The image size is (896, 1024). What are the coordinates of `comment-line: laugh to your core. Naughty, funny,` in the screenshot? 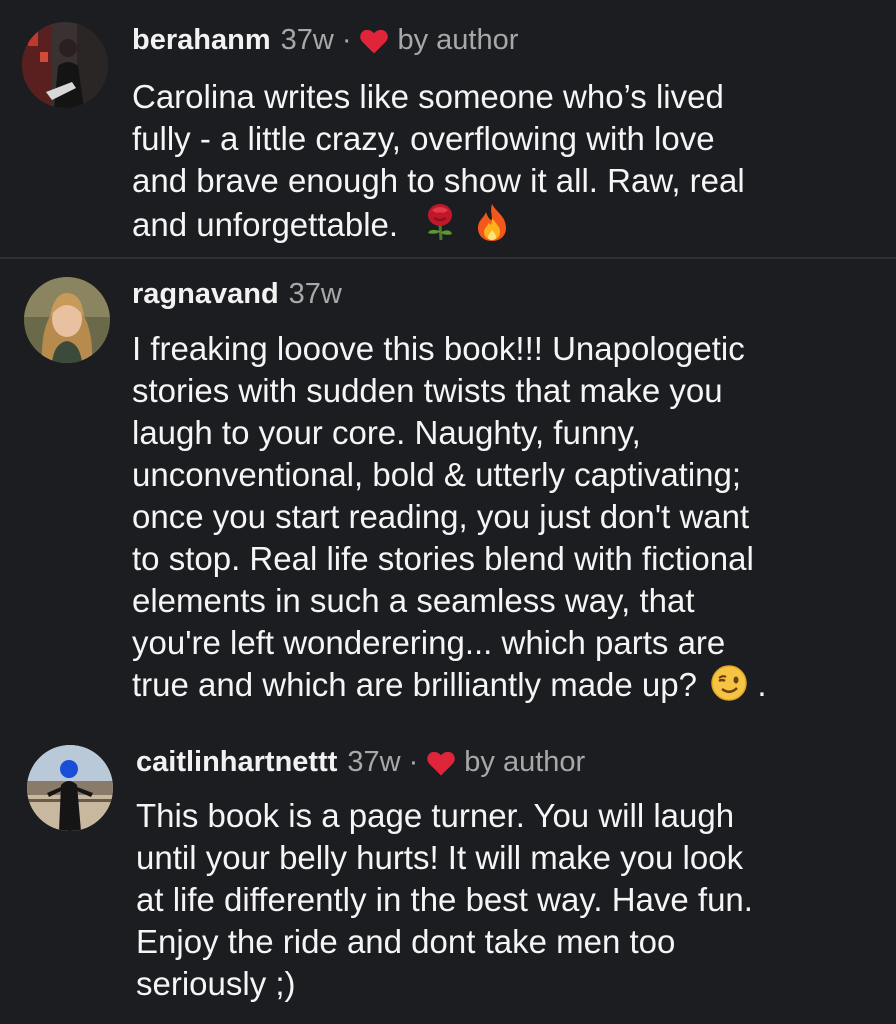 It's located at (386, 432).